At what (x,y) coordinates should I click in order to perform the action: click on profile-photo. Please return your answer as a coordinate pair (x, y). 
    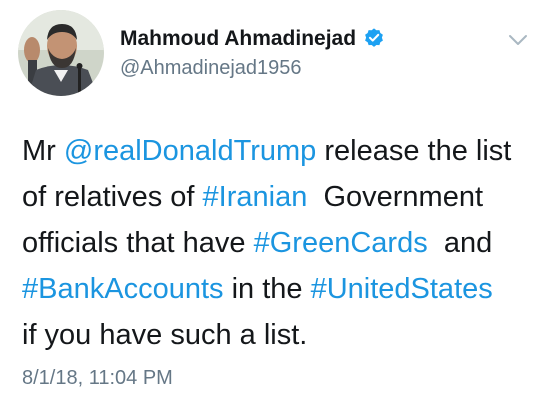
    Looking at the image, I should click on (61, 53).